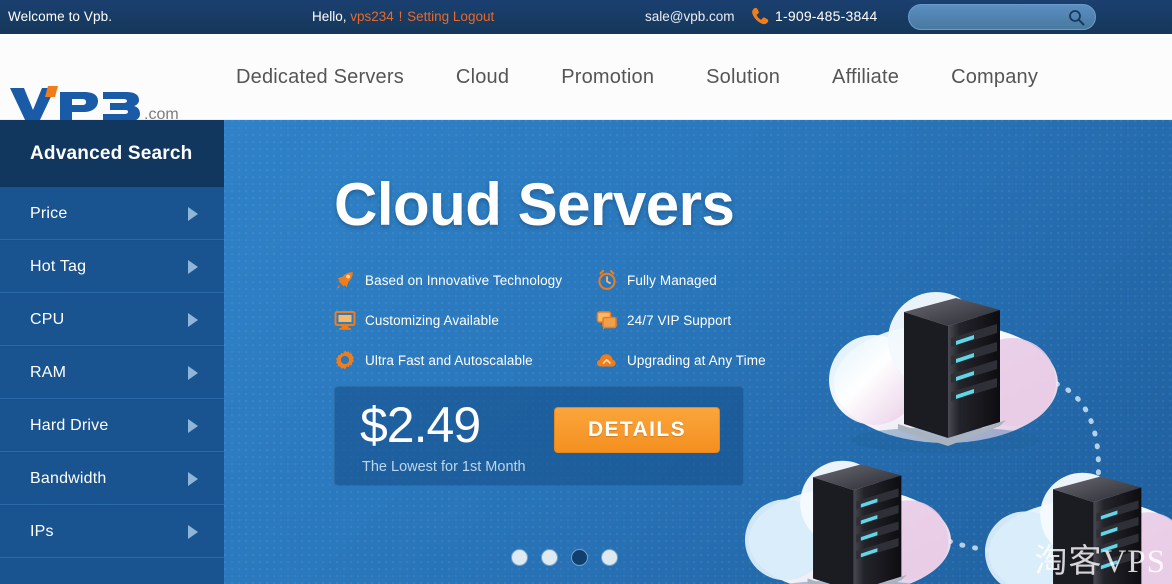  What do you see at coordinates (58, 266) in the screenshot?
I see `sidebar-item-label: Hot Tag` at bounding box center [58, 266].